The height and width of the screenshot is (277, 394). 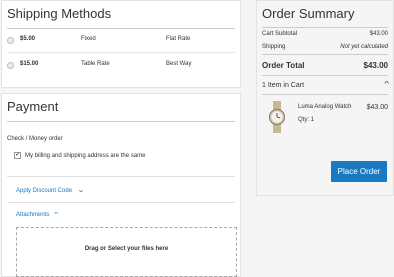 I want to click on shipping-option-table-rate: $15.00 Table Rate Best Way, so click(x=121, y=65).